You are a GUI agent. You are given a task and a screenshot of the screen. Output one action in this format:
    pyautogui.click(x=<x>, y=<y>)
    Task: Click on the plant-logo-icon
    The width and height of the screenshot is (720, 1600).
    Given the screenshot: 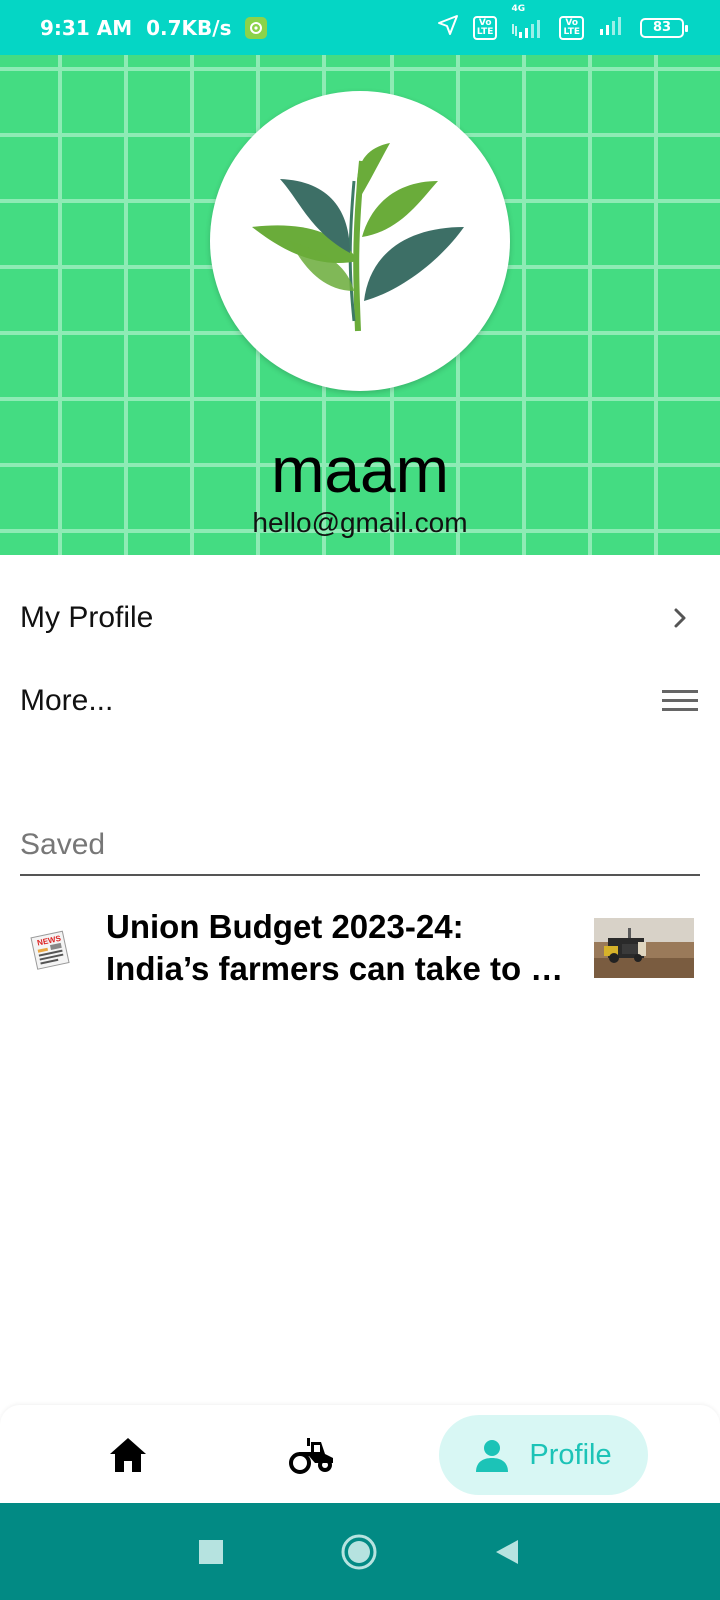 What is the action you would take?
    pyautogui.click(x=358, y=237)
    